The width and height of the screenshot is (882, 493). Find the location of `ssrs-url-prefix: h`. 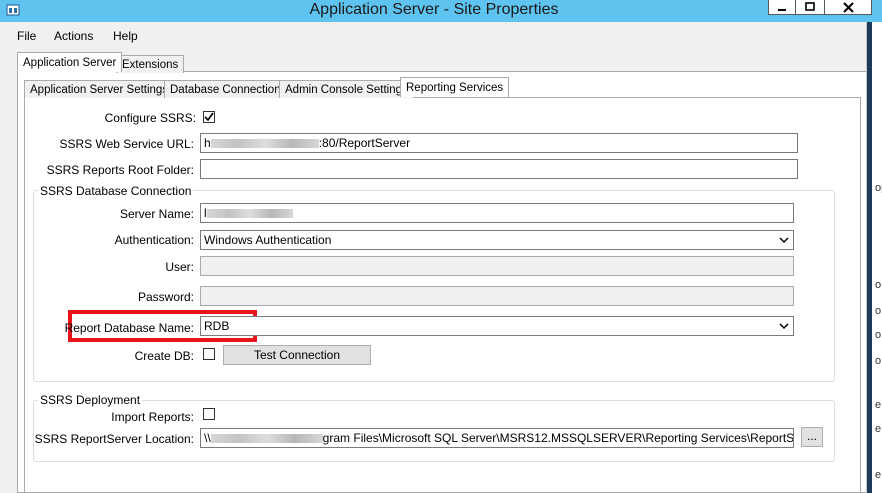

ssrs-url-prefix: h is located at coordinates (207, 143).